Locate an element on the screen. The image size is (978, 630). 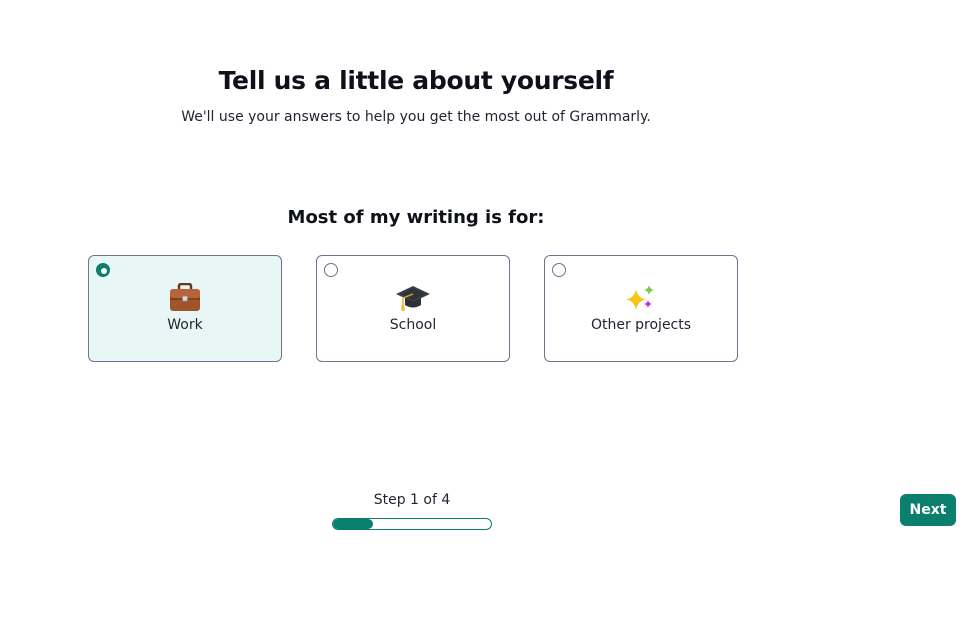
option-card-school: School is located at coordinates (413, 308).